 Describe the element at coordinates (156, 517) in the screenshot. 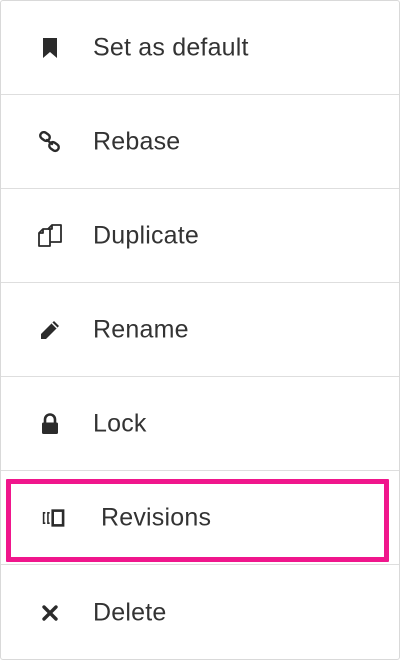

I see `menu-item-label: Revisions` at that location.